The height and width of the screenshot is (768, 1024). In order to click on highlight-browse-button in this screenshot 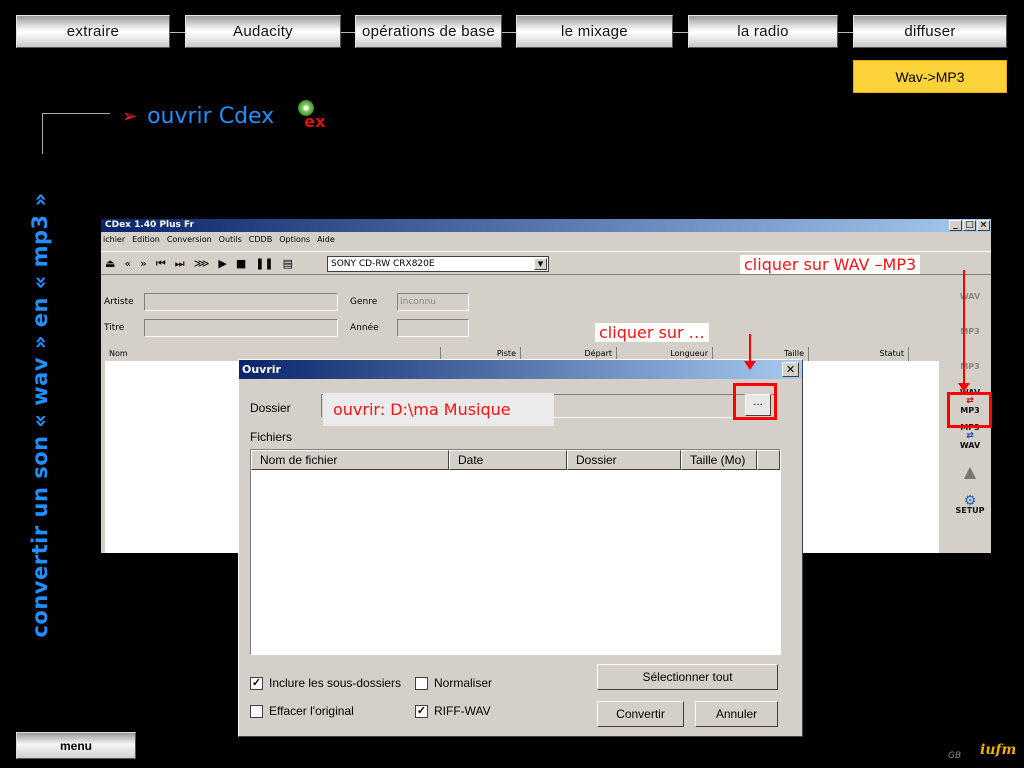, I will do `click(755, 401)`.